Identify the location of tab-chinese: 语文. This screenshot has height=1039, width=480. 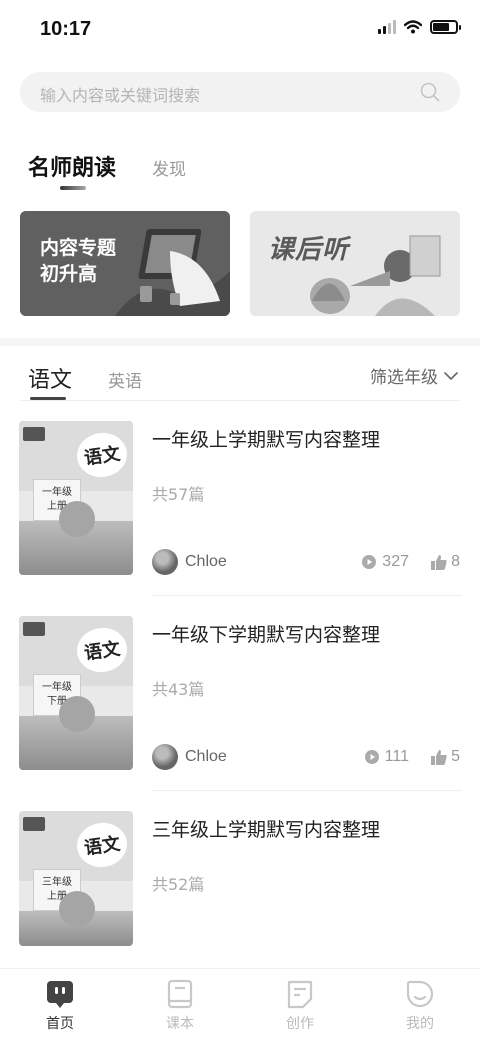
(50, 378).